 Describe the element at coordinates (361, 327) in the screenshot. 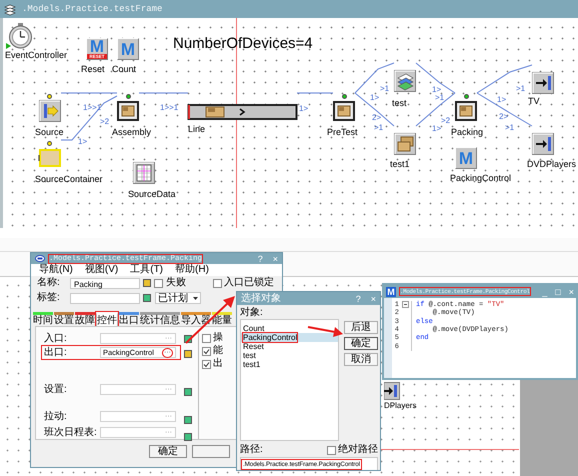

I see `dialog-button: 后退` at that location.